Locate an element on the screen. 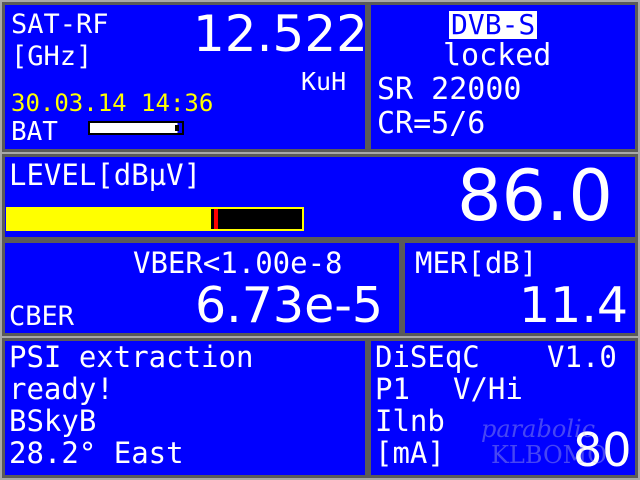  battery-bar is located at coordinates (136, 128).